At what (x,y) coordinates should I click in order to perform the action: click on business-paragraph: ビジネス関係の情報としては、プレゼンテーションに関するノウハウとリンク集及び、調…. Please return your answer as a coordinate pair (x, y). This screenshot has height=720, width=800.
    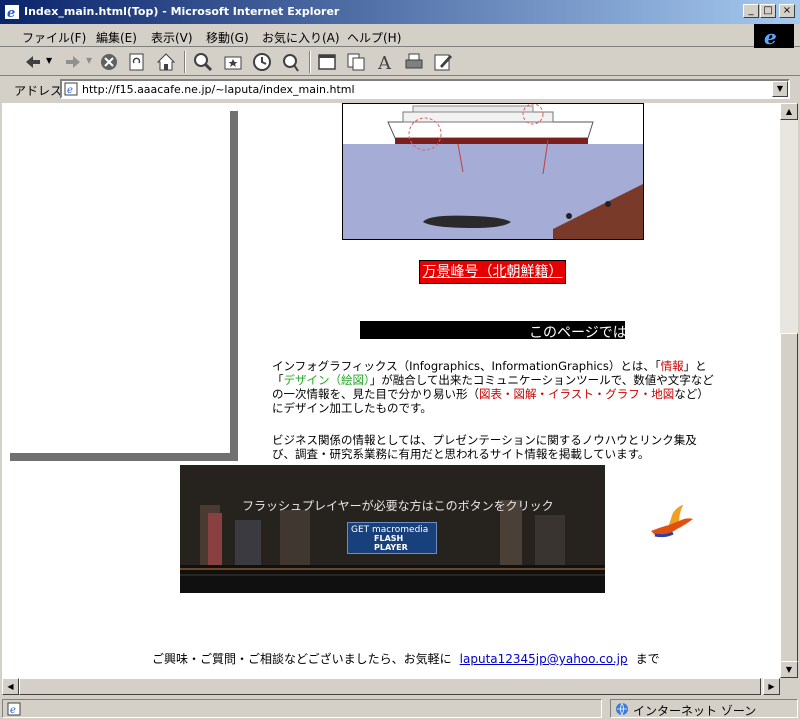
    Looking at the image, I should click on (484, 447).